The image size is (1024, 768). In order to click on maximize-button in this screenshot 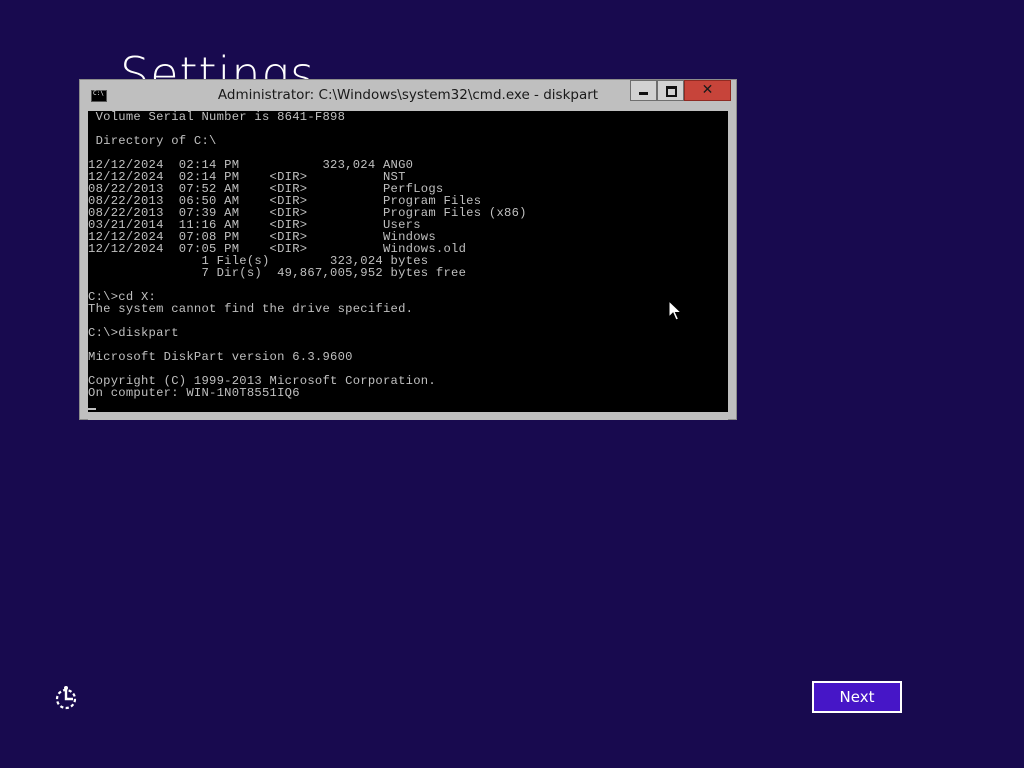, I will do `click(670, 90)`.